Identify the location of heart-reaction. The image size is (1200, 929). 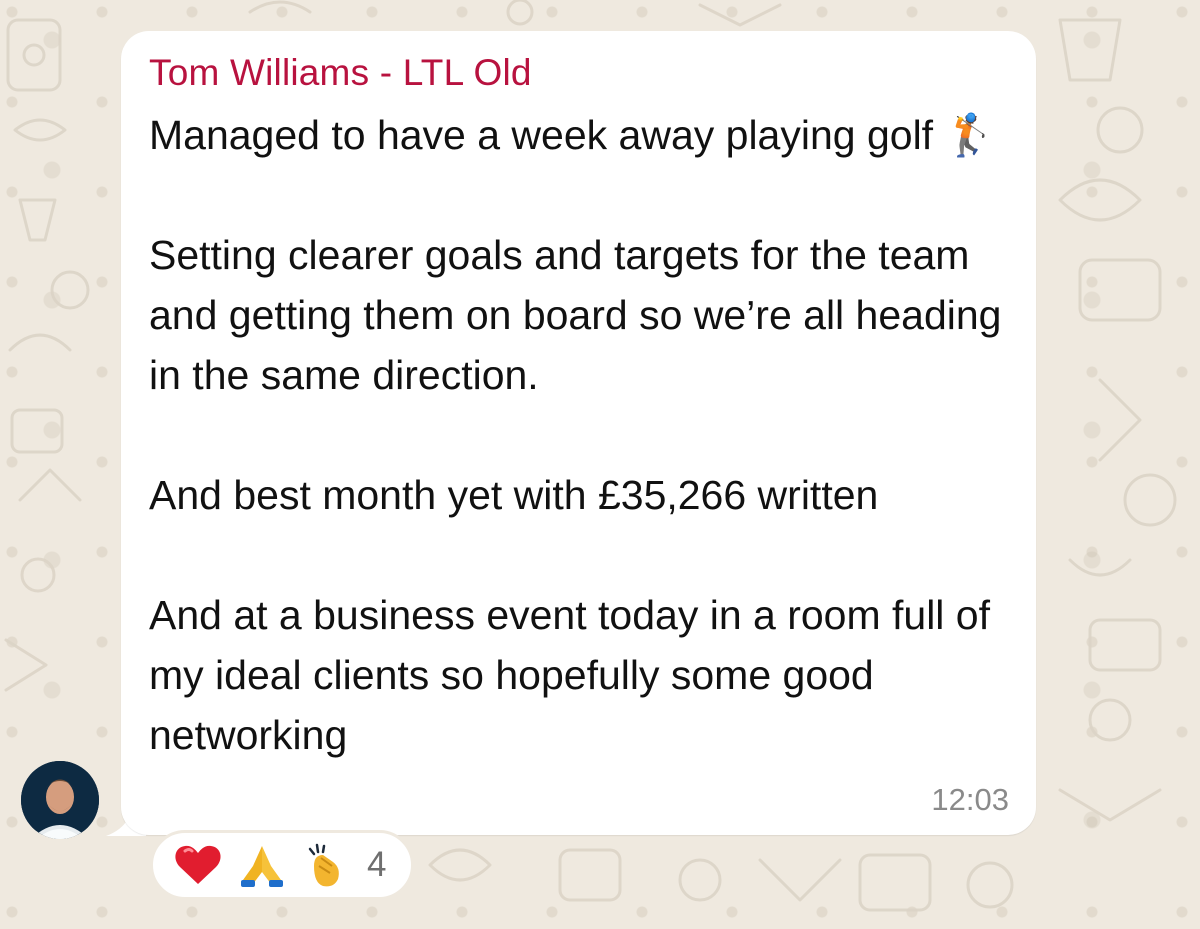
(198, 865).